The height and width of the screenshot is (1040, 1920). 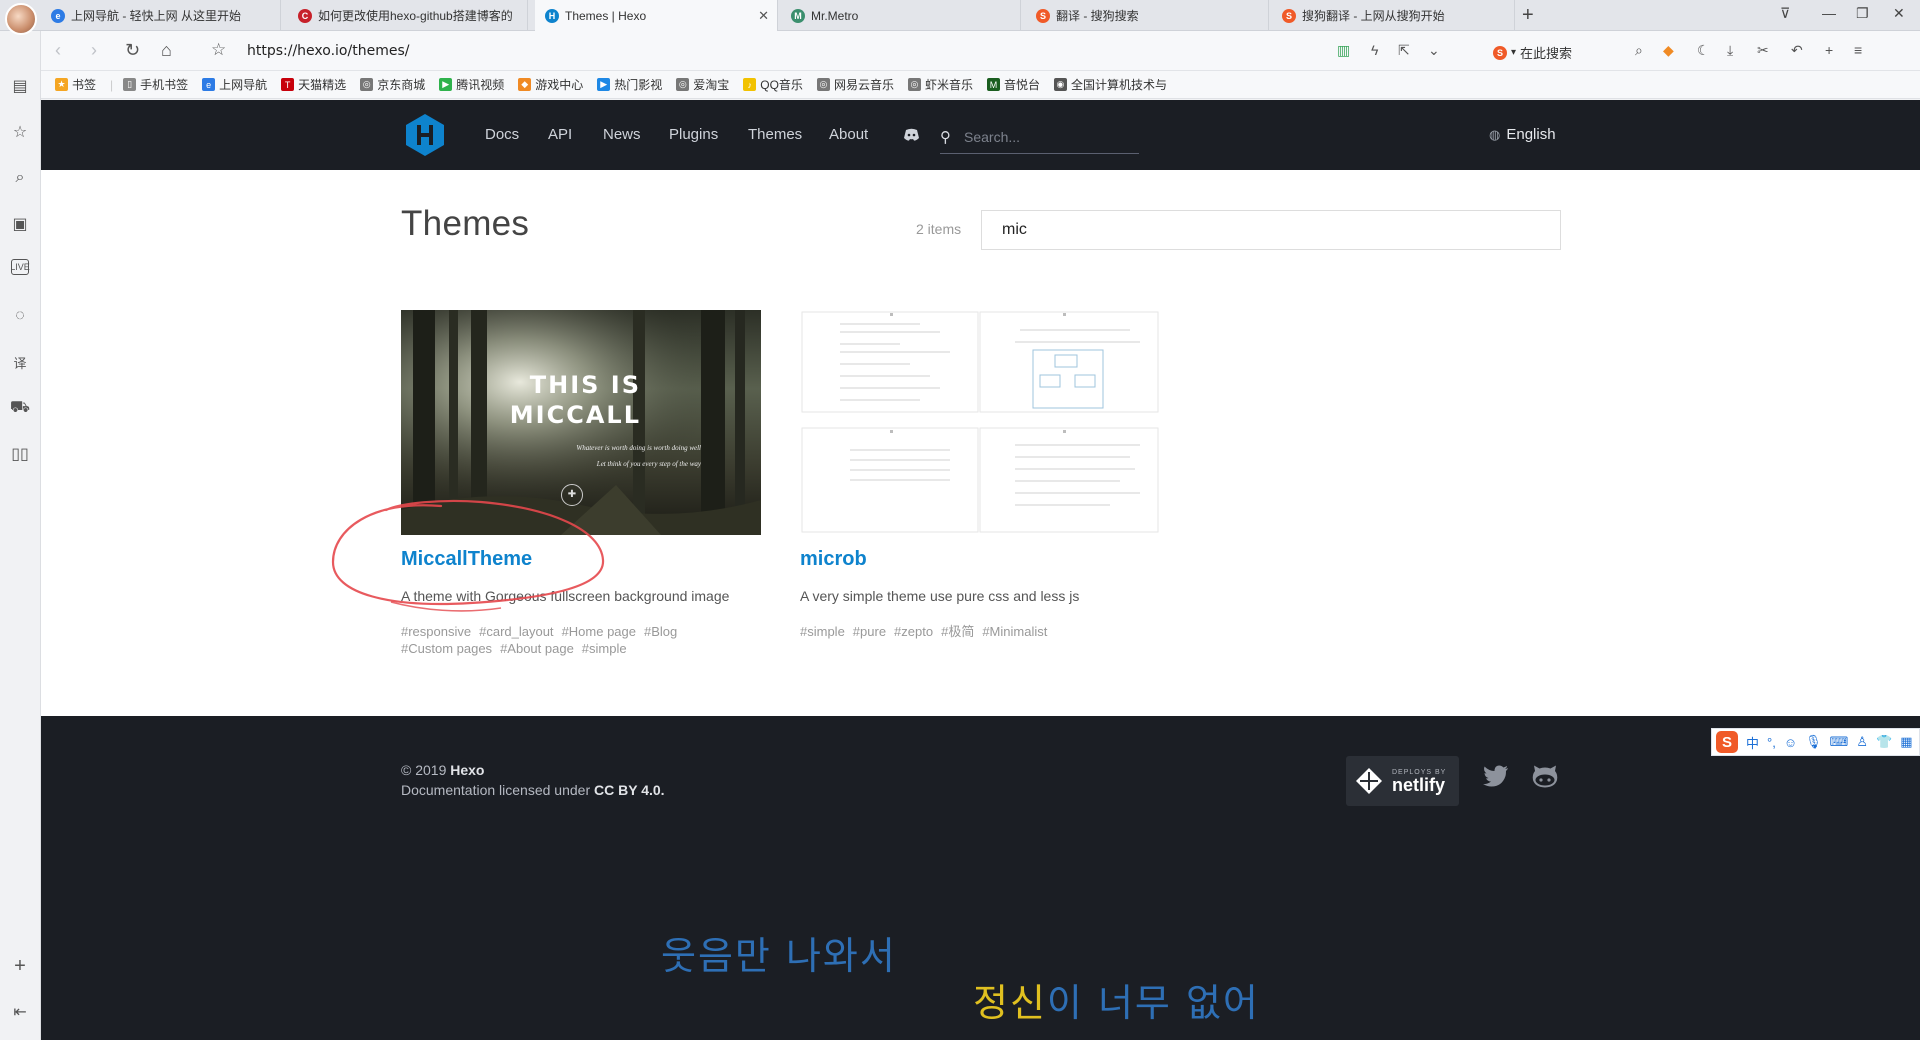 I want to click on bookmark-item: ▶ 腾讯视频, so click(x=471, y=84).